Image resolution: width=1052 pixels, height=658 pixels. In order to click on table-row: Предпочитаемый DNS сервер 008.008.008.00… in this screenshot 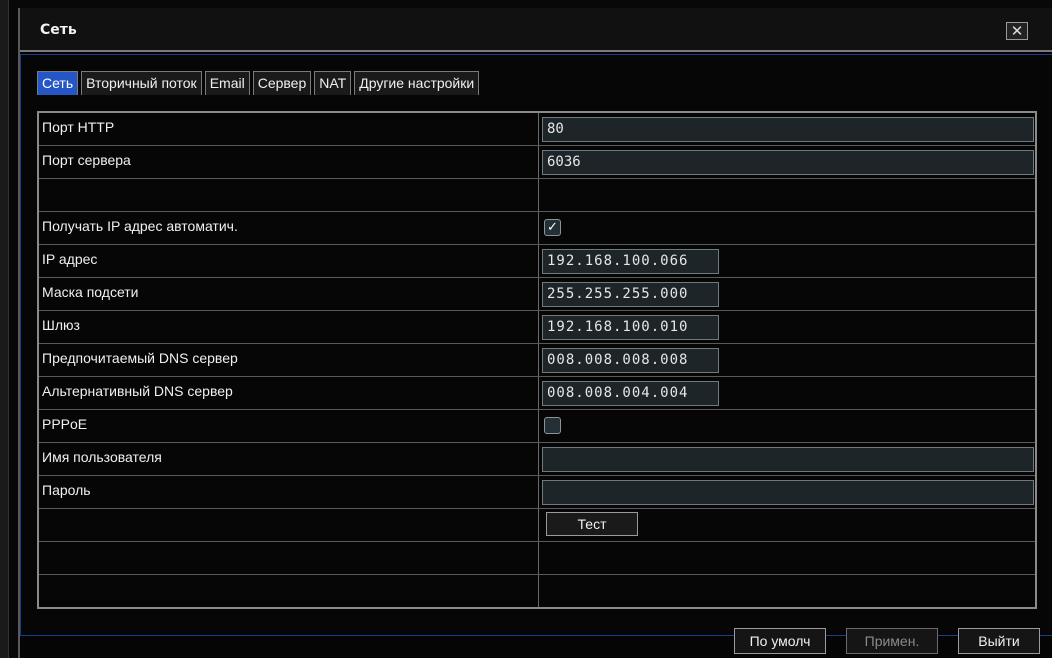, I will do `click(537, 360)`.